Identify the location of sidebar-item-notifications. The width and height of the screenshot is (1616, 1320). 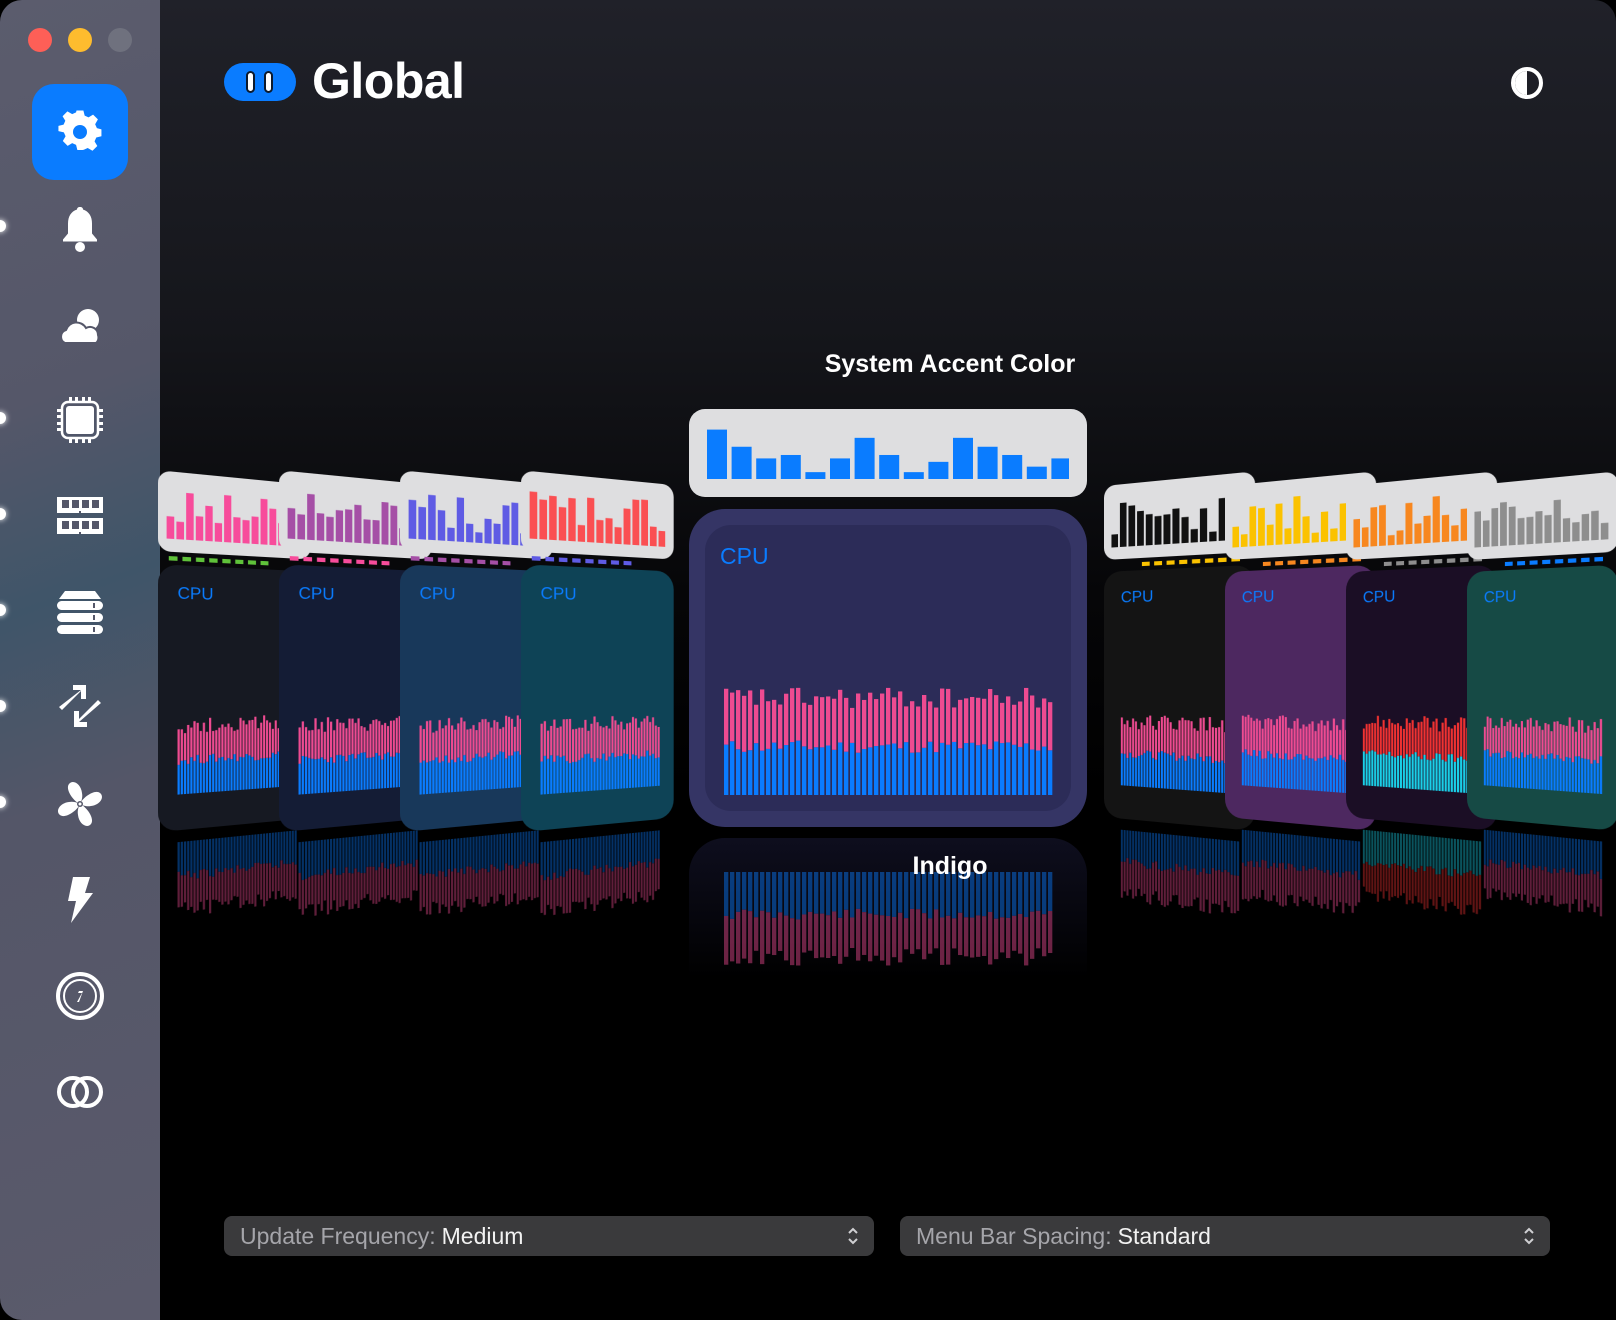
(80, 228).